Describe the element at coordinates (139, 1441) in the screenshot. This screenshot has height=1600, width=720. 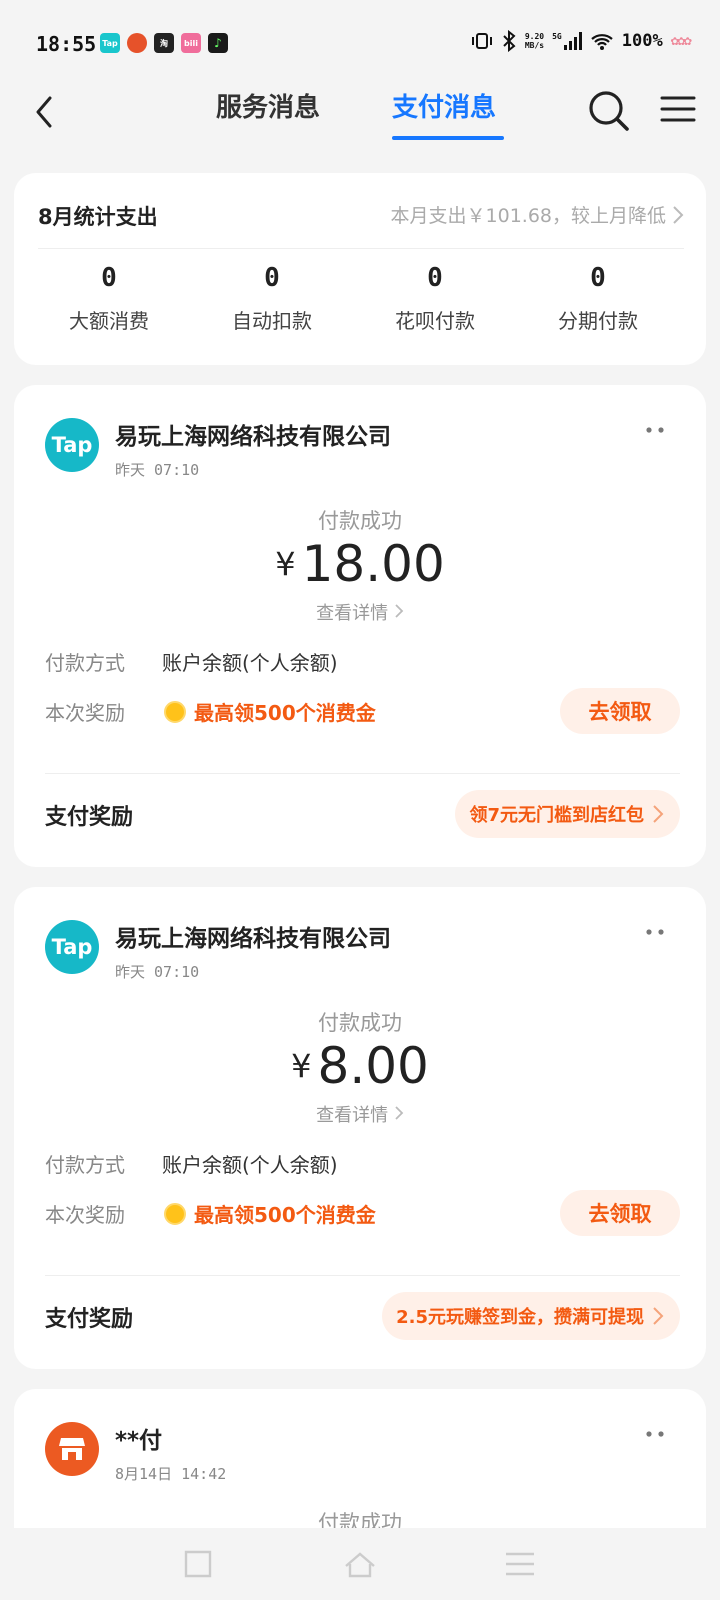
I see `merchant-name: **付` at that location.